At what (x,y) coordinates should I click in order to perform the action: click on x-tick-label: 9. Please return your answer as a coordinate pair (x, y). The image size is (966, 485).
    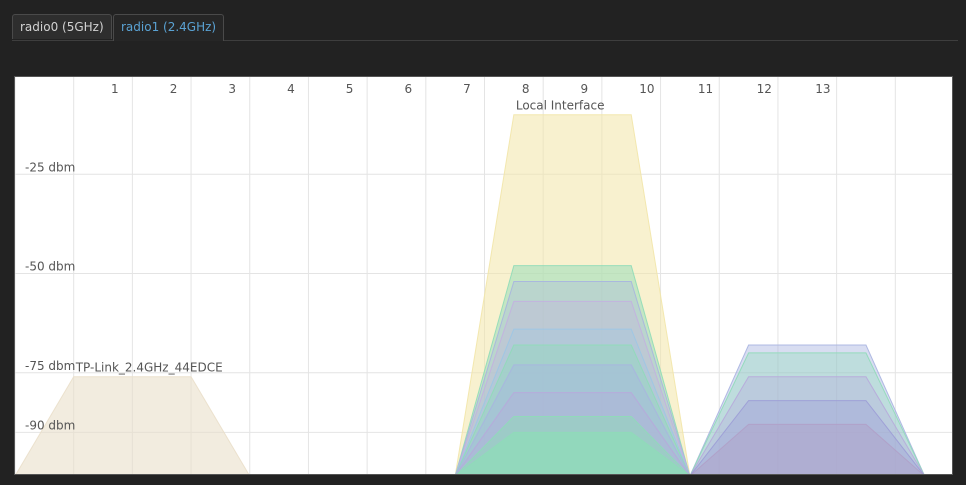
    Looking at the image, I should click on (585, 89).